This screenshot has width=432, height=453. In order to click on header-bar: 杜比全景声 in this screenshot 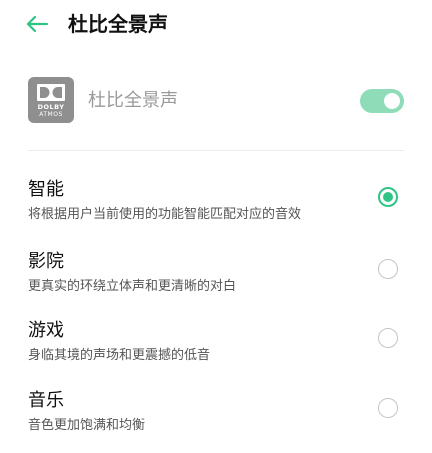, I will do `click(216, 24)`.